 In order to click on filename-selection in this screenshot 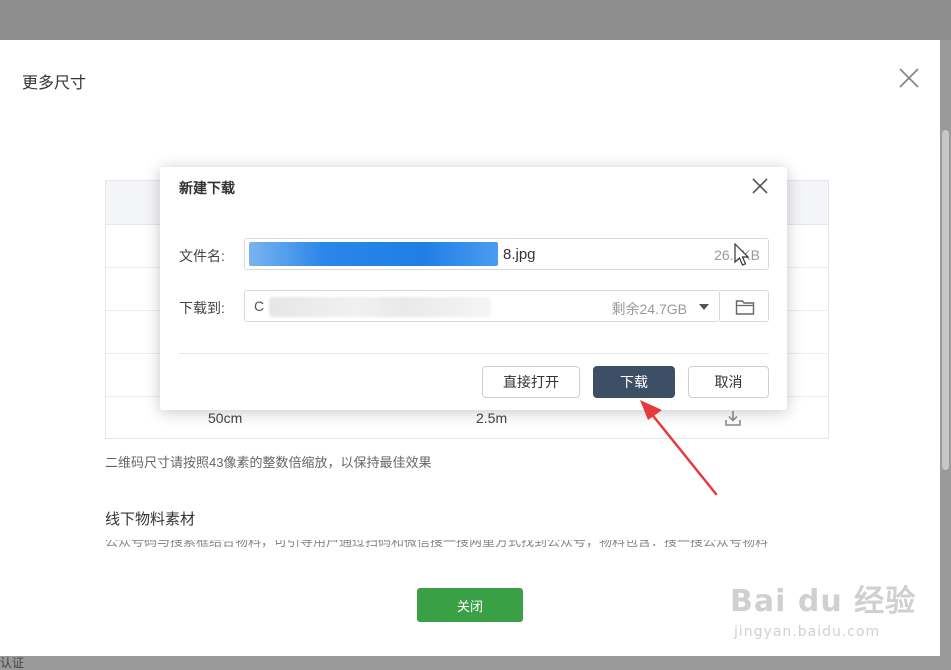, I will do `click(373, 254)`.